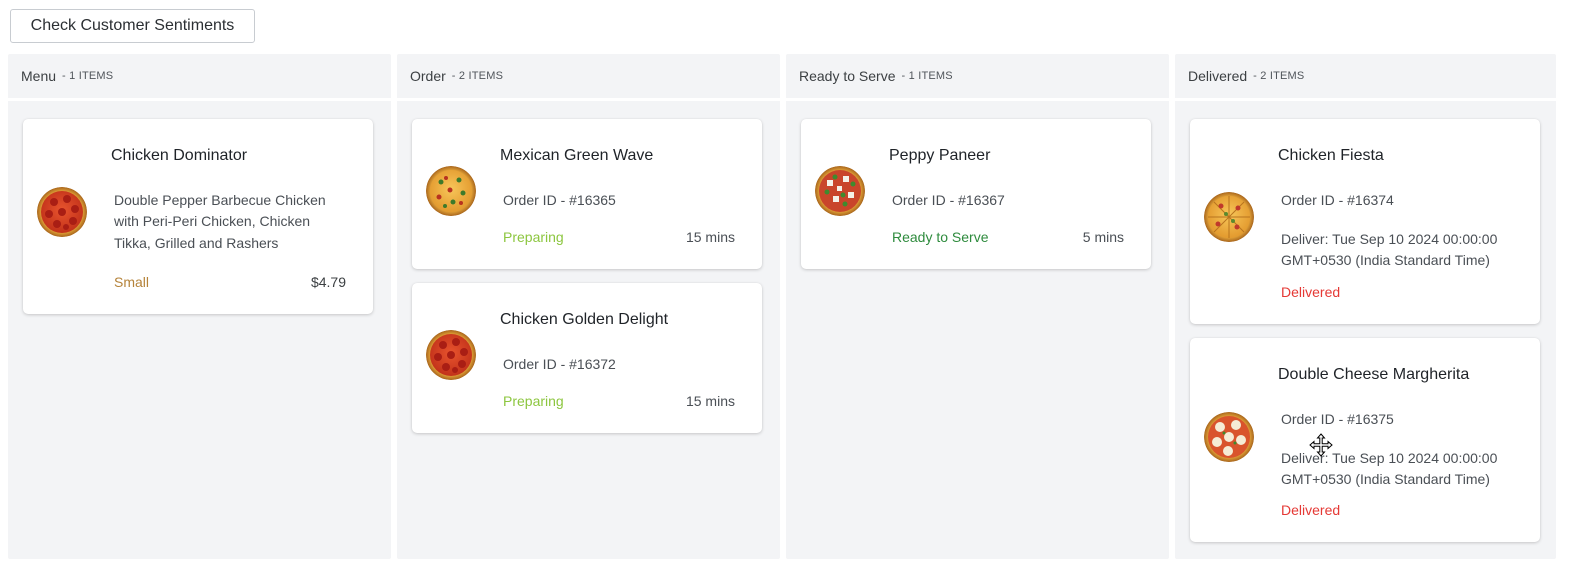  Describe the element at coordinates (328, 282) in the screenshot. I see `item-price: $4.79` at that location.